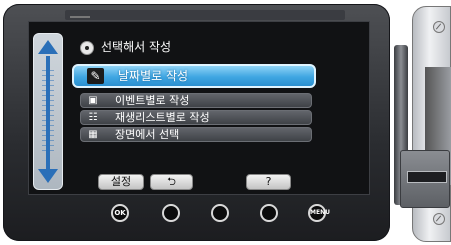  What do you see at coordinates (120, 213) in the screenshot?
I see `ok-button: OK` at bounding box center [120, 213].